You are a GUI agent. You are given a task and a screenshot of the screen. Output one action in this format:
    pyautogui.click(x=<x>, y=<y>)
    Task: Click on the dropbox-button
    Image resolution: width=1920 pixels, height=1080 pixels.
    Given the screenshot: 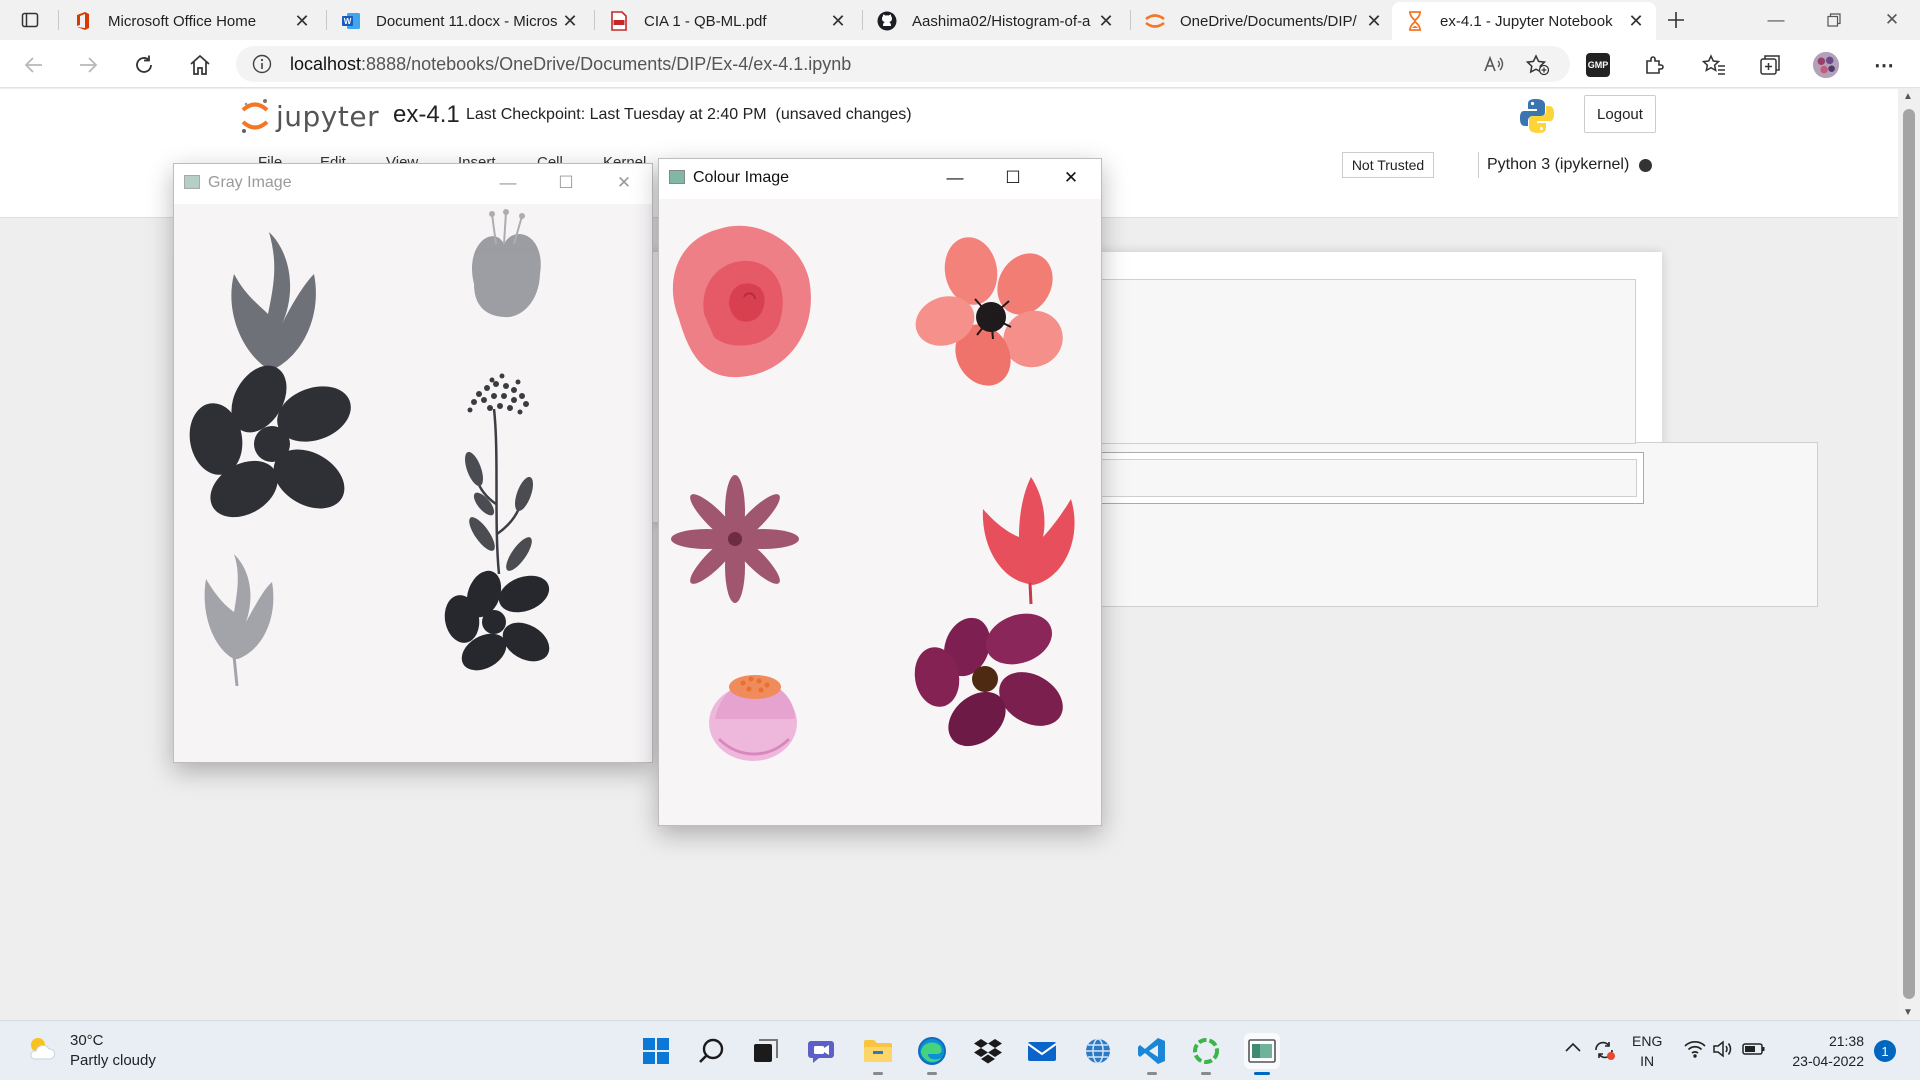 What is the action you would take?
    pyautogui.click(x=988, y=1051)
    